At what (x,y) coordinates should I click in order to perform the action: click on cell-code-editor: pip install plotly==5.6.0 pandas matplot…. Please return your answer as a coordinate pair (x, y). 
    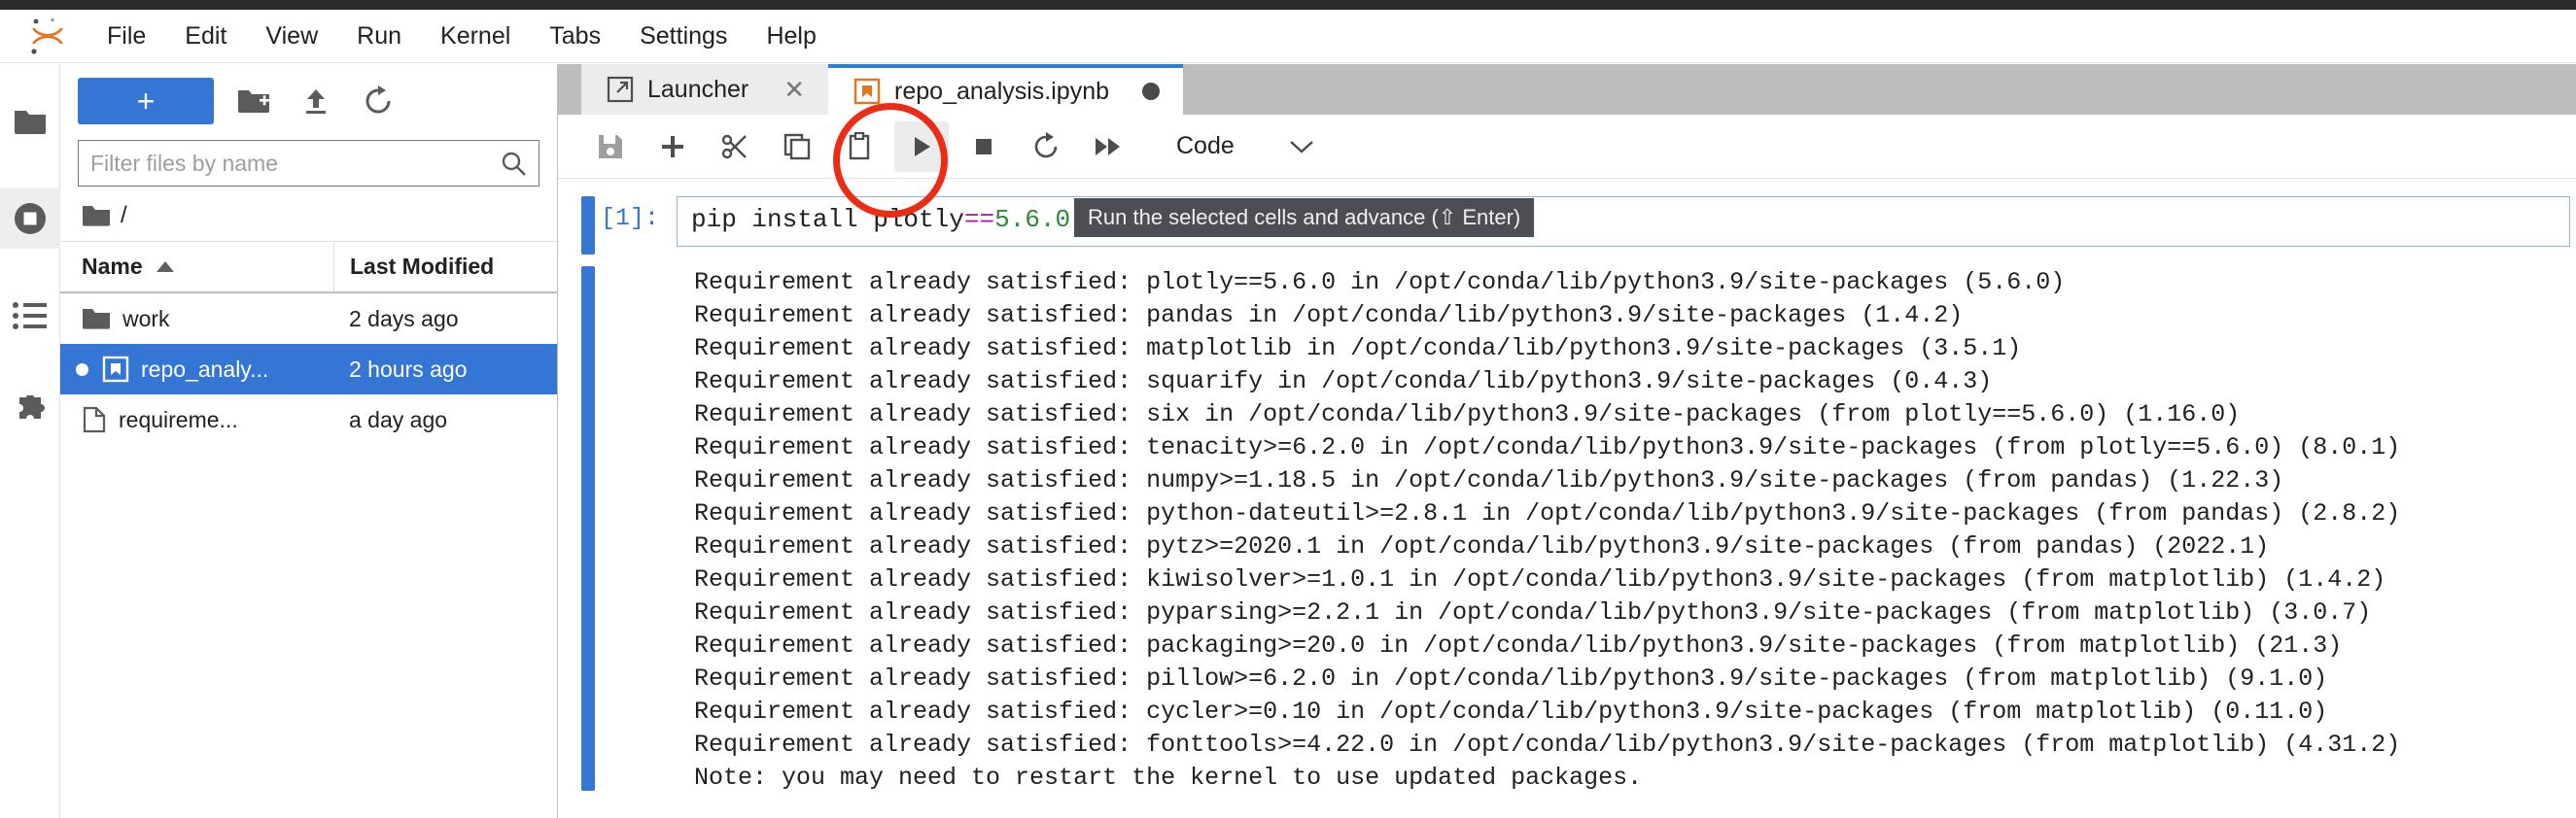
    Looking at the image, I should click on (1623, 221).